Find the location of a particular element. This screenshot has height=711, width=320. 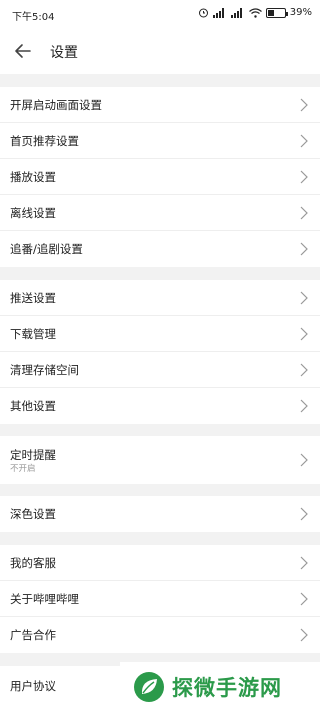

setting-label: 深色设置 is located at coordinates (33, 514).